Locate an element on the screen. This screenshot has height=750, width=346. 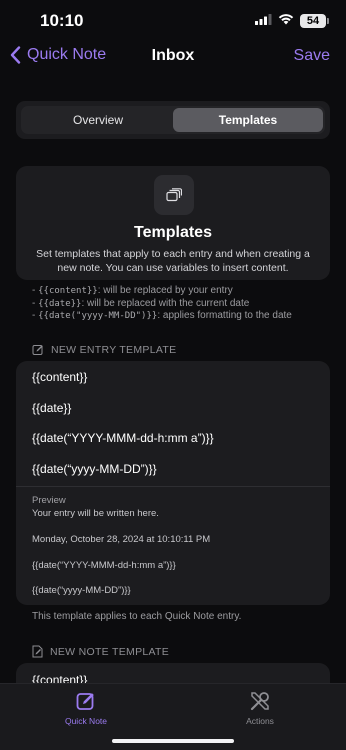
status-icons: 54 is located at coordinates (292, 21).